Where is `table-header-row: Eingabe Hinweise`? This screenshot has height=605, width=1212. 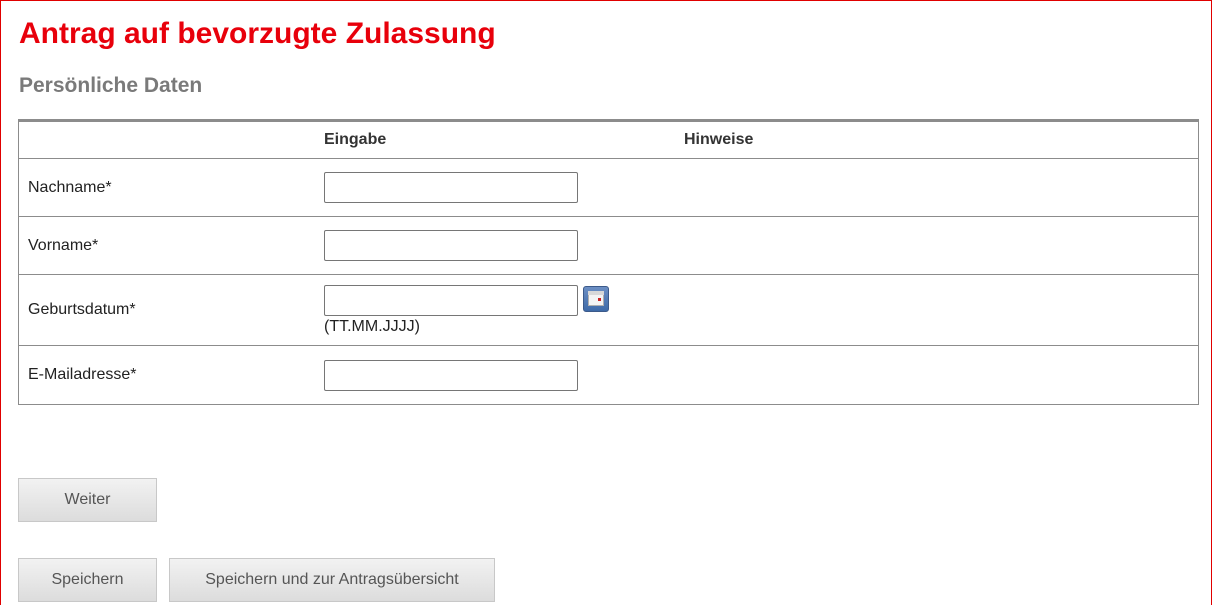
table-header-row: Eingabe Hinweise is located at coordinates (608, 139).